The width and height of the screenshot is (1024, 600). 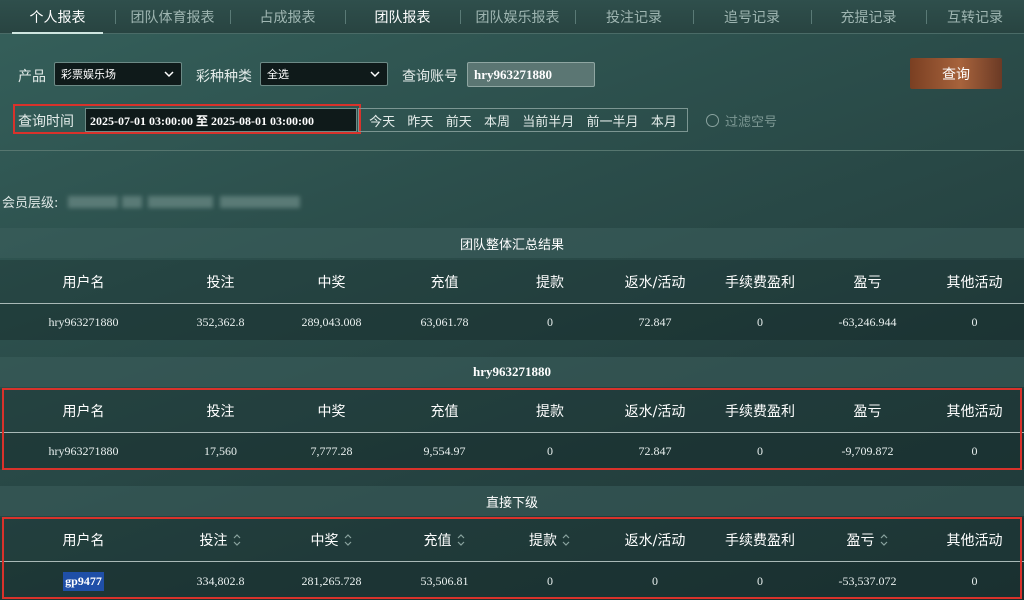 I want to click on col-withdraw: 提款, so click(x=550, y=282).